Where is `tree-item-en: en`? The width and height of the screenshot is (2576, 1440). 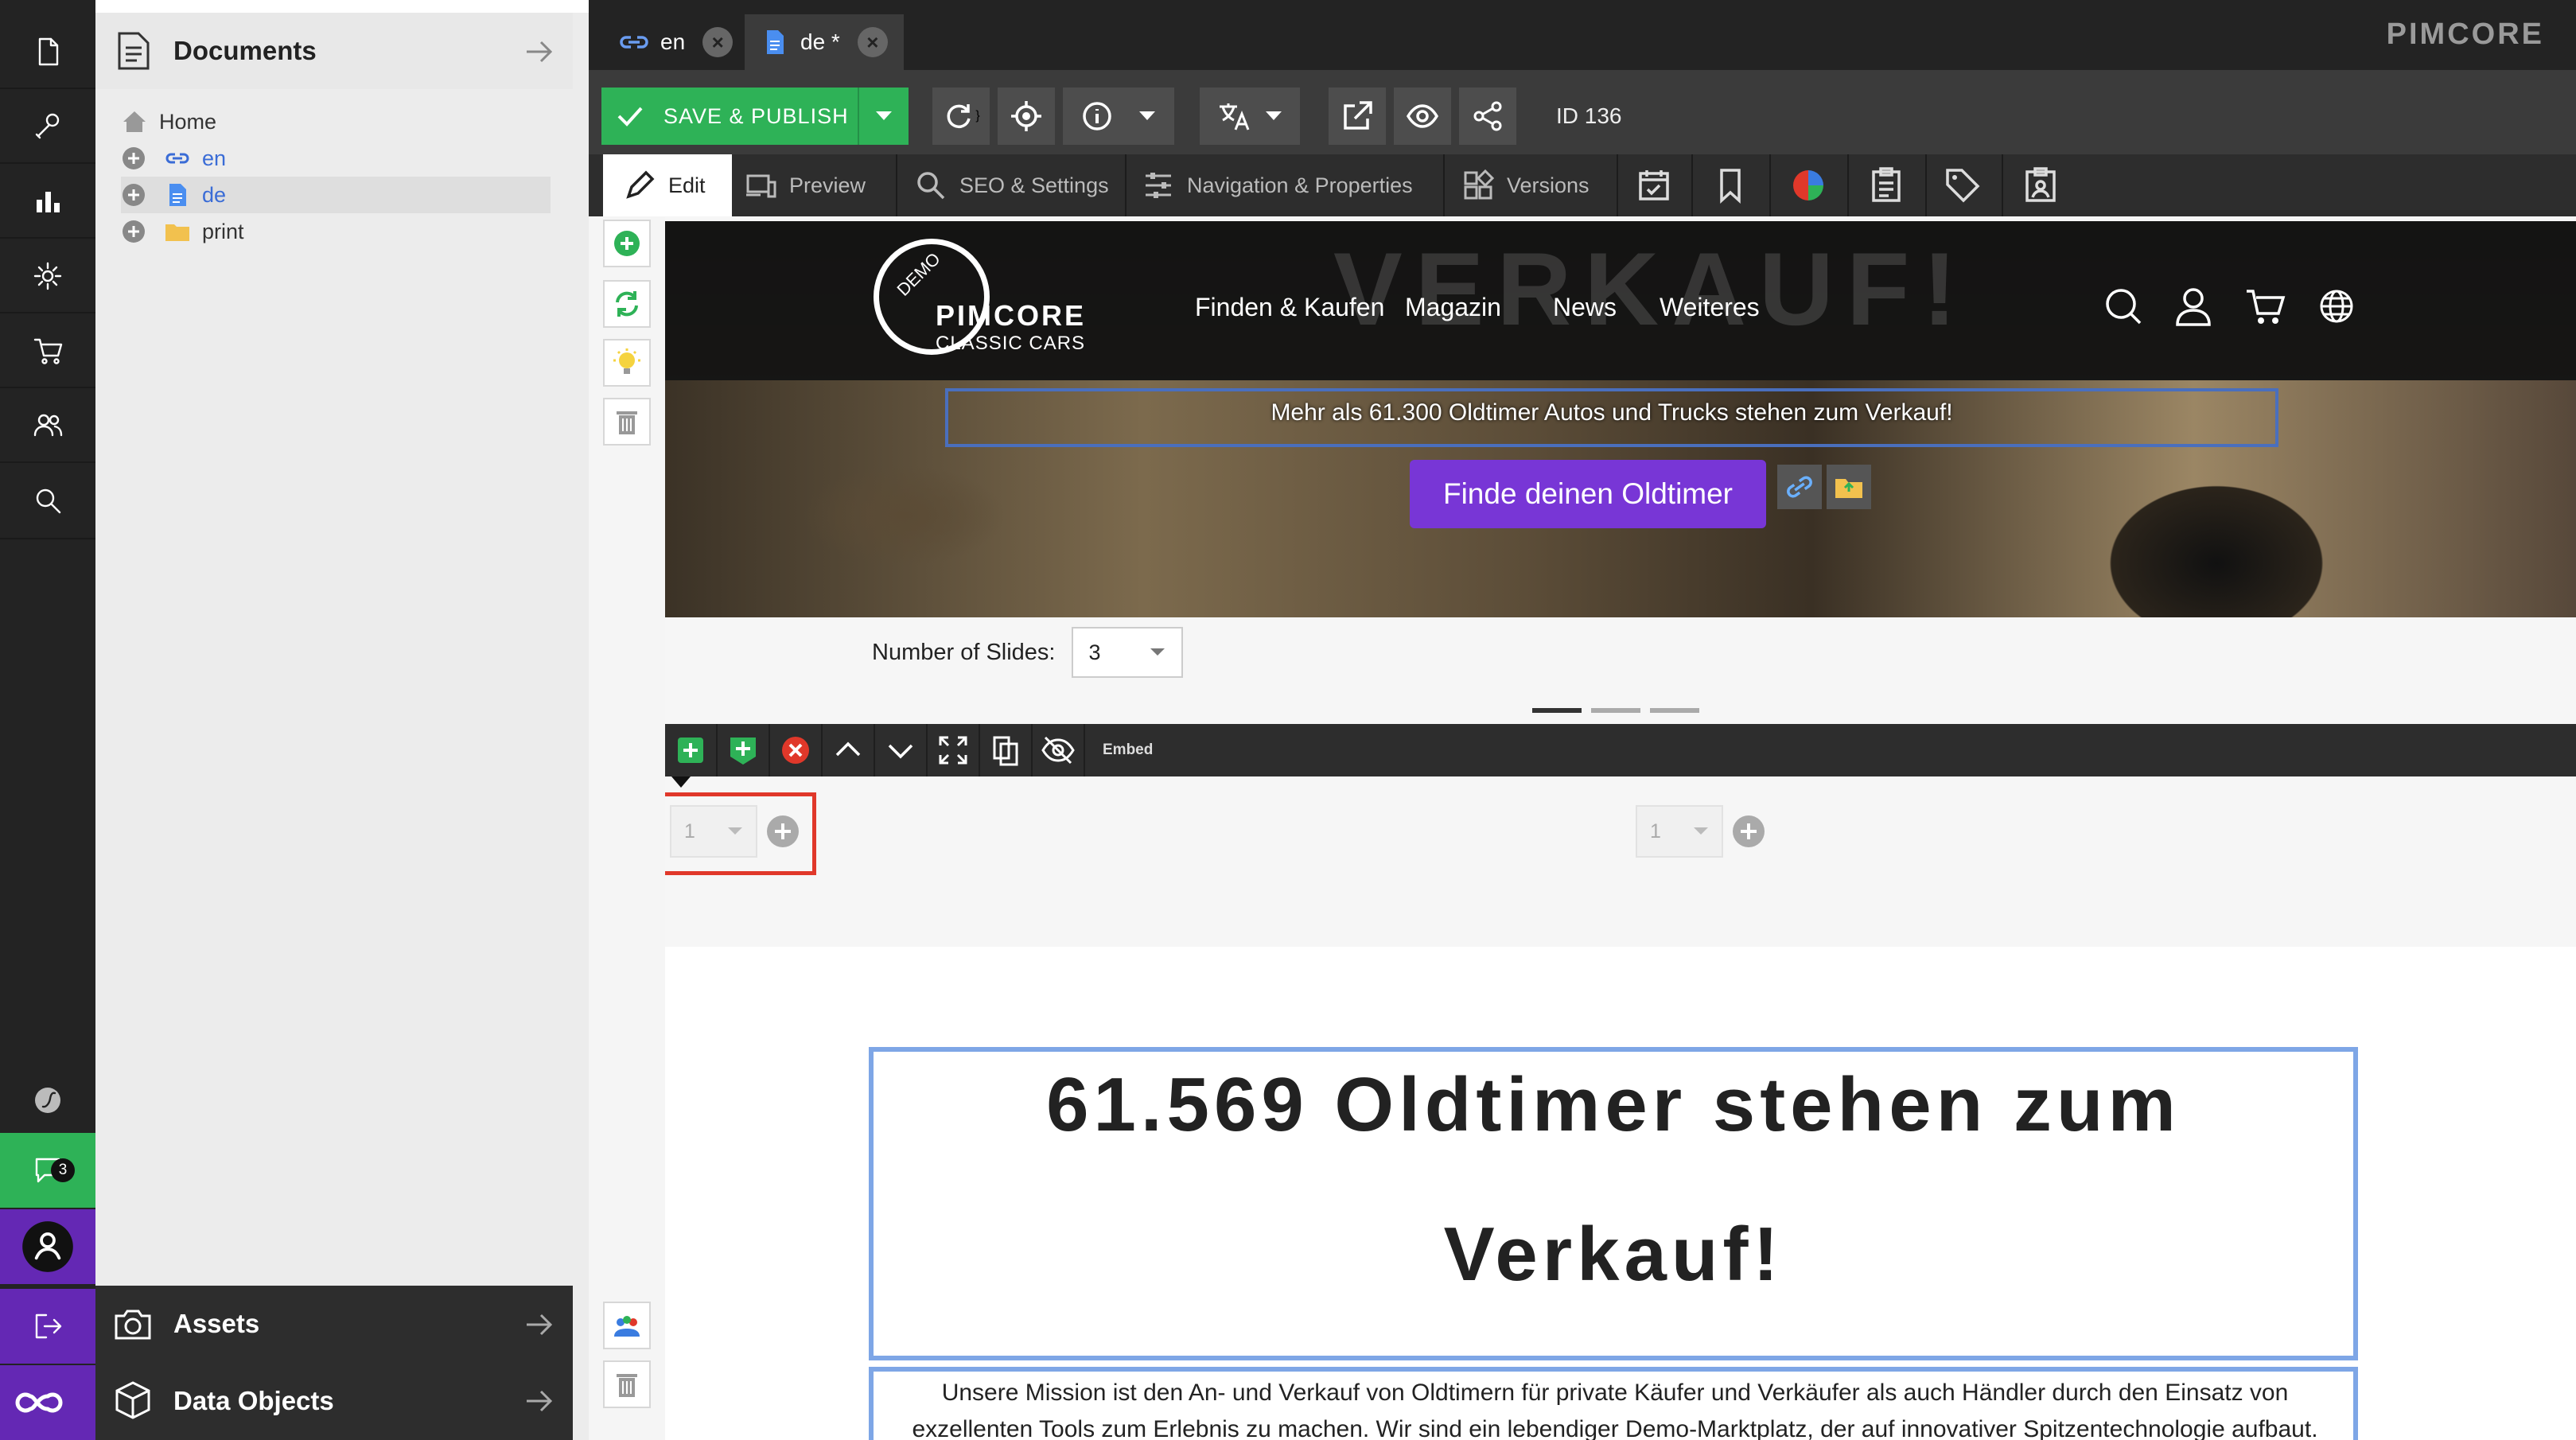
tree-item-en: en is located at coordinates (174, 158).